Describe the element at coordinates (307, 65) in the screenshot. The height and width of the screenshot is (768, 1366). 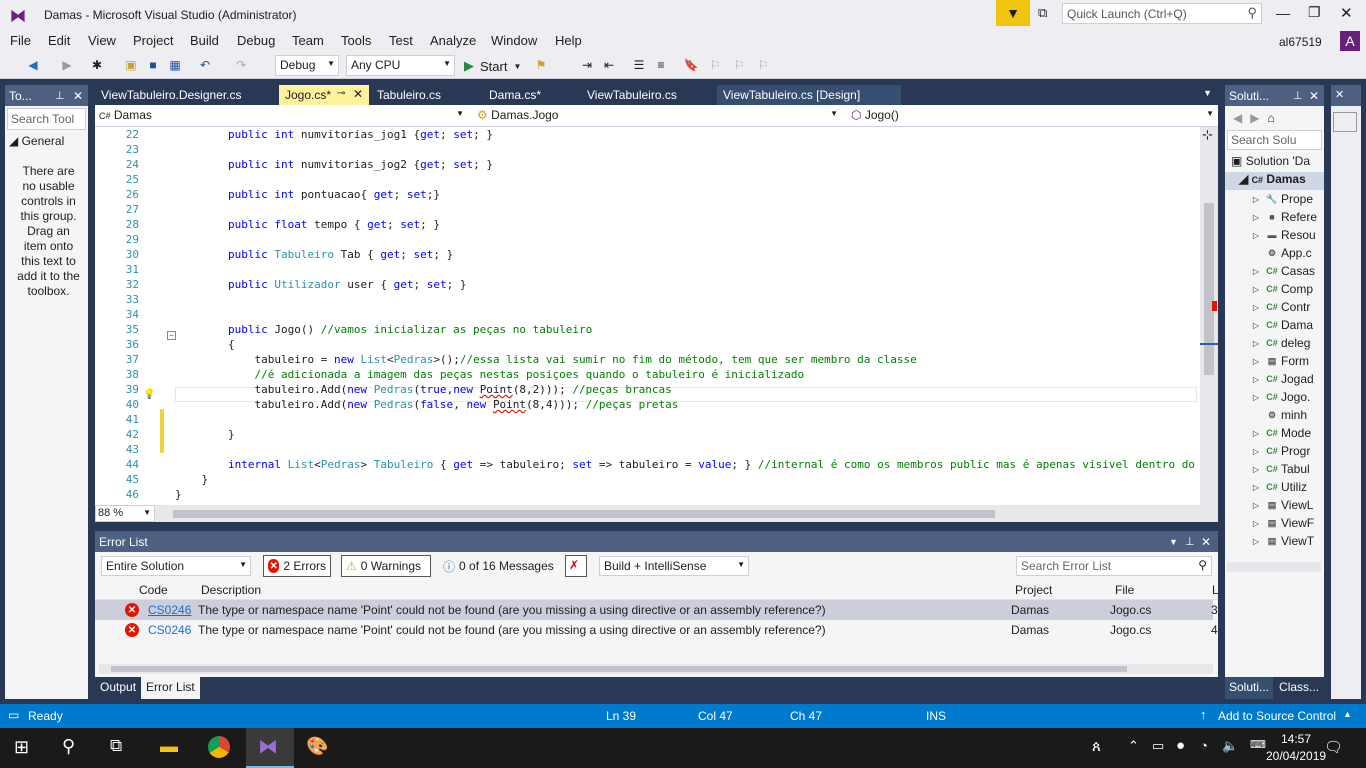
I see `configuration-select: Debug ▼` at that location.